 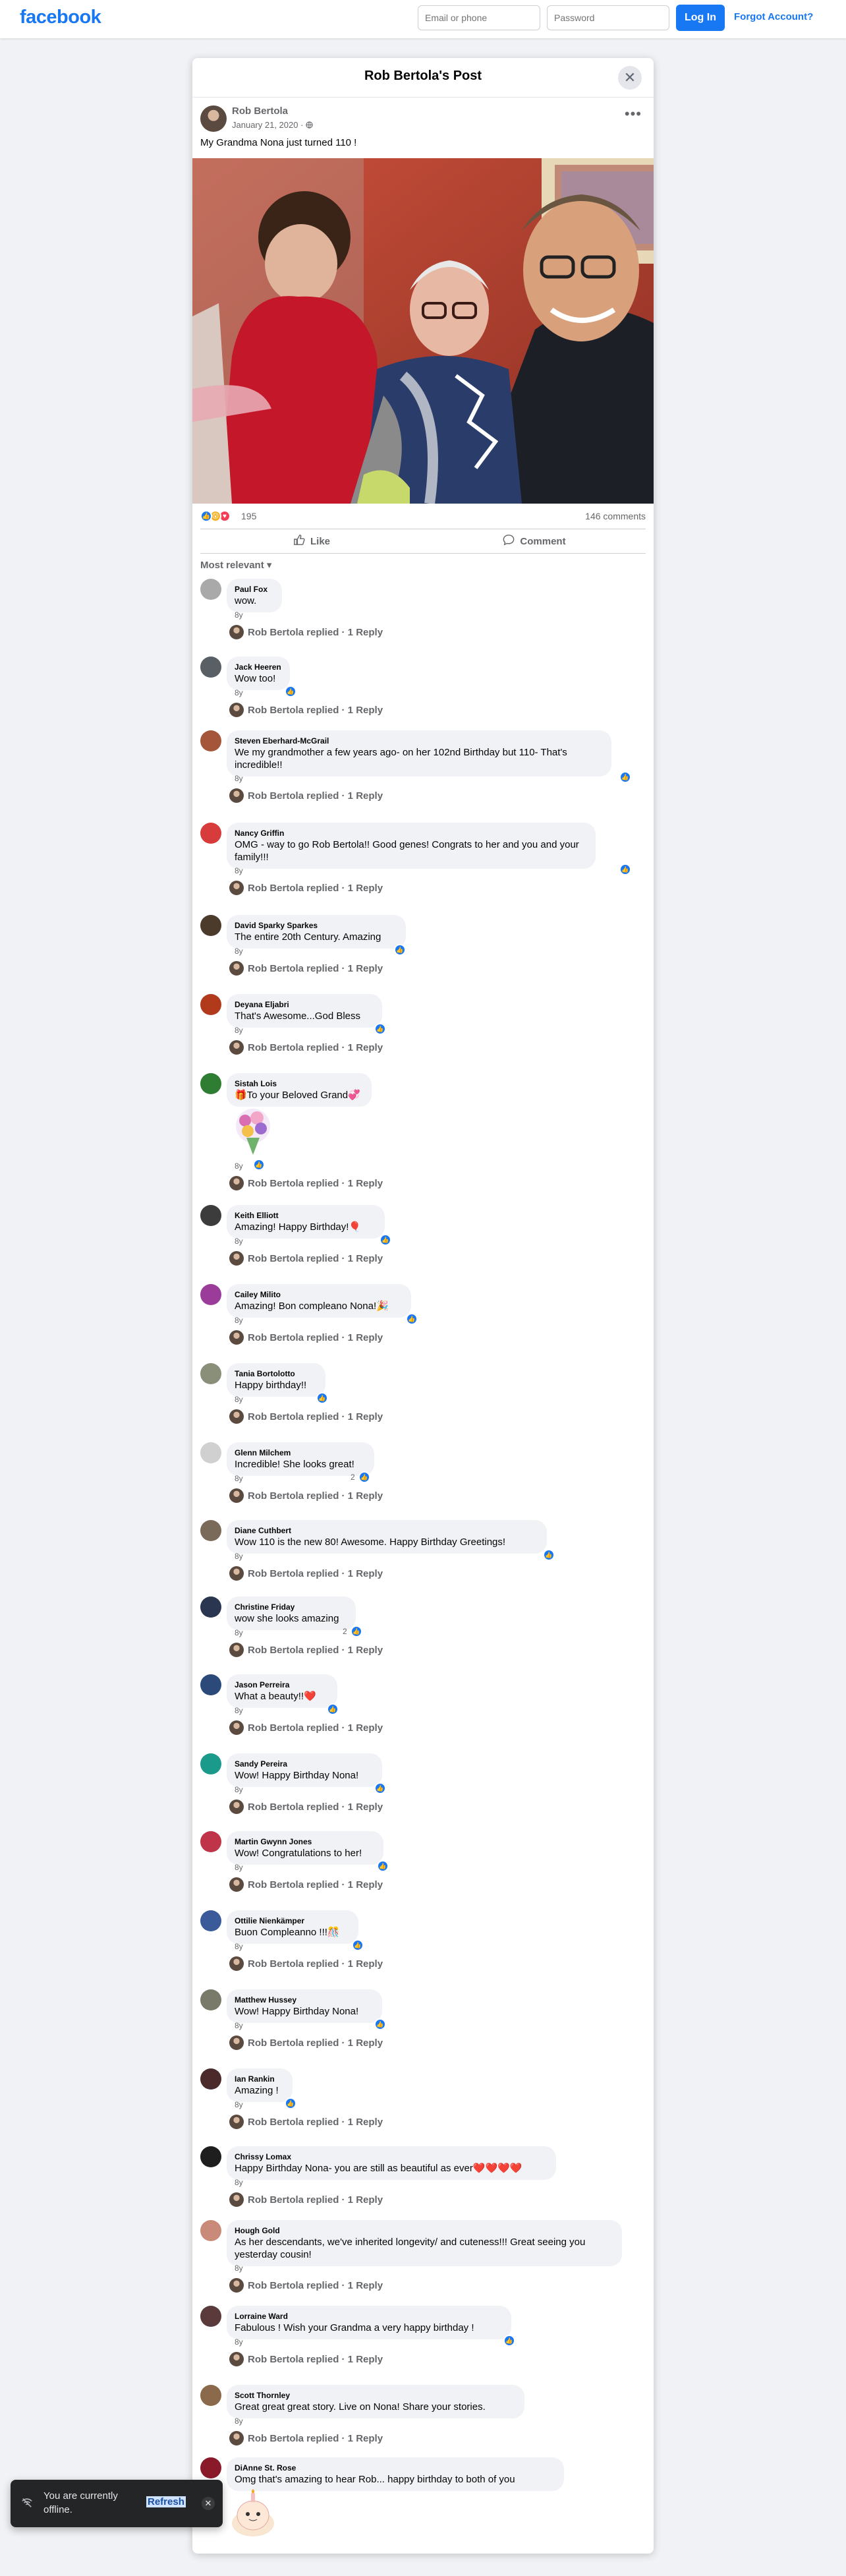 I want to click on commenter-name: Deyana Eljabri, so click(x=304, y=1004).